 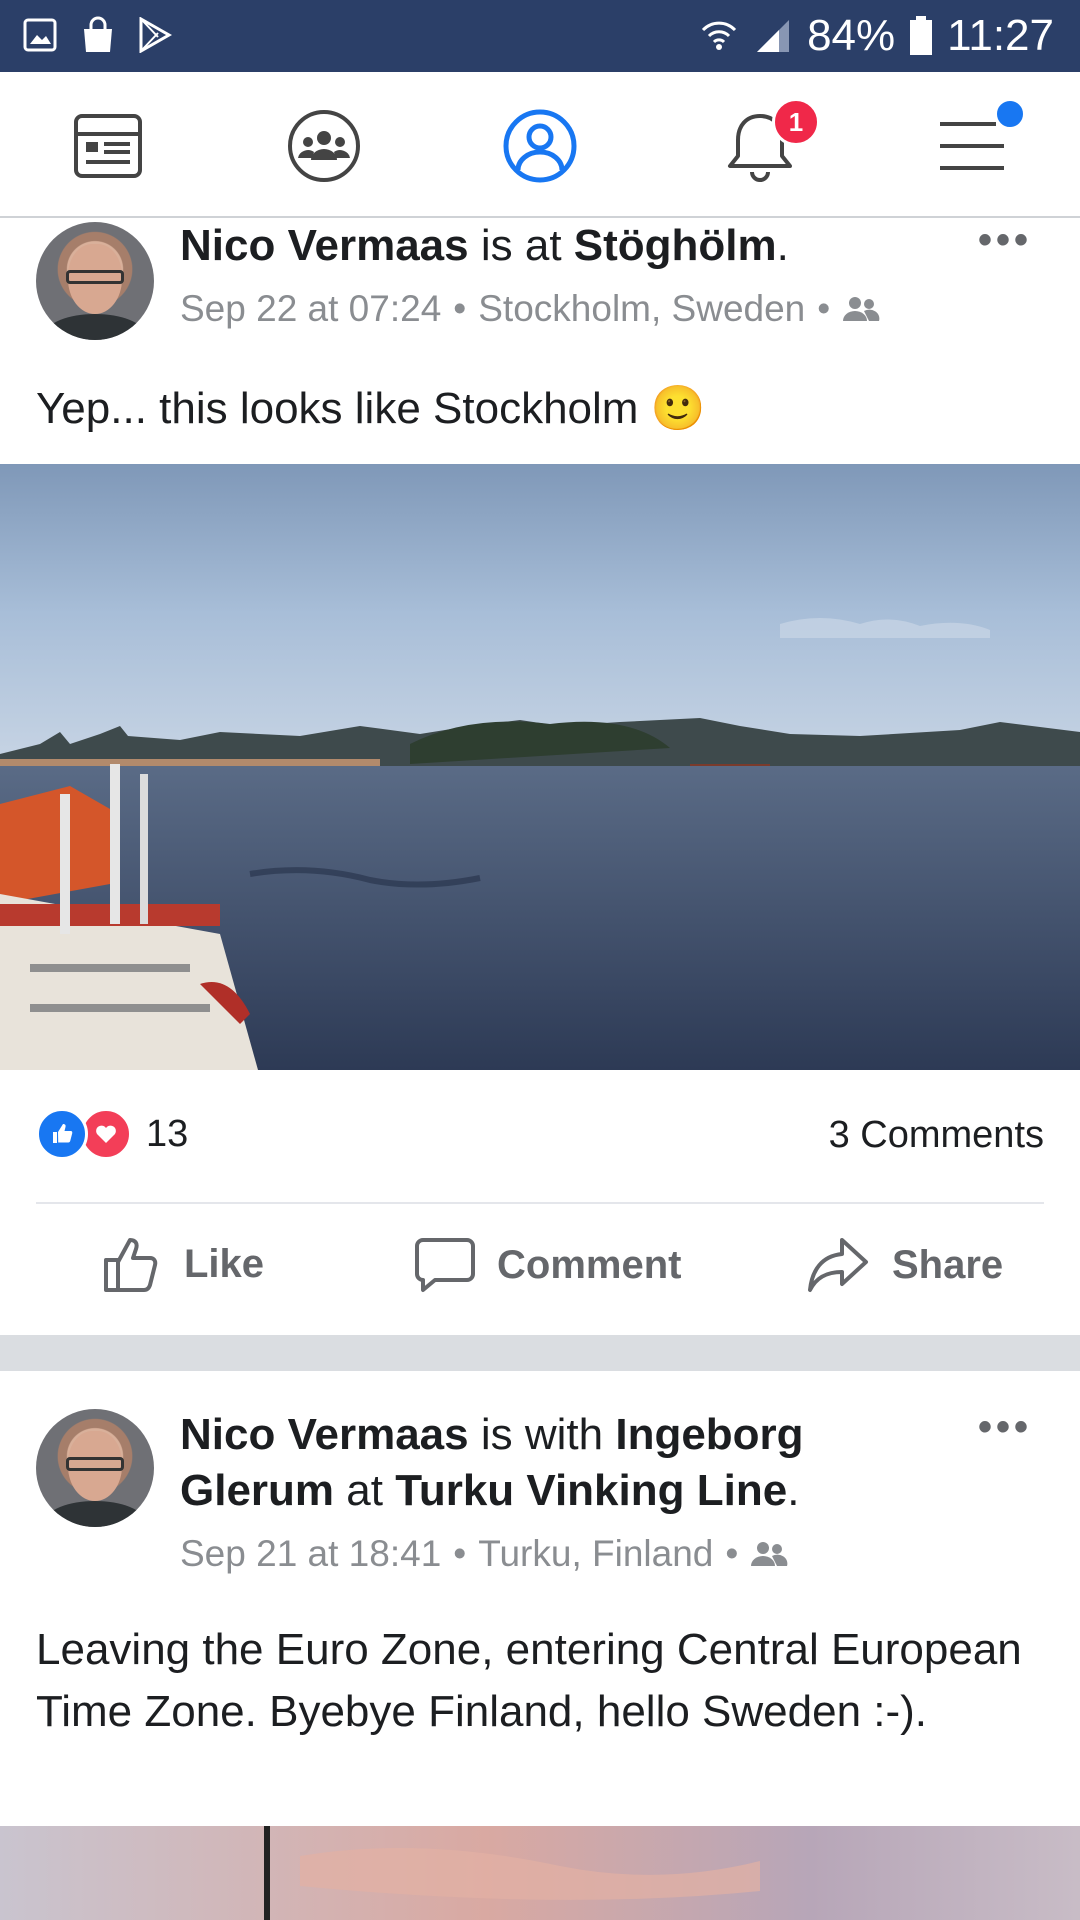 What do you see at coordinates (521, 245) in the screenshot?
I see `headline-verb: is at` at bounding box center [521, 245].